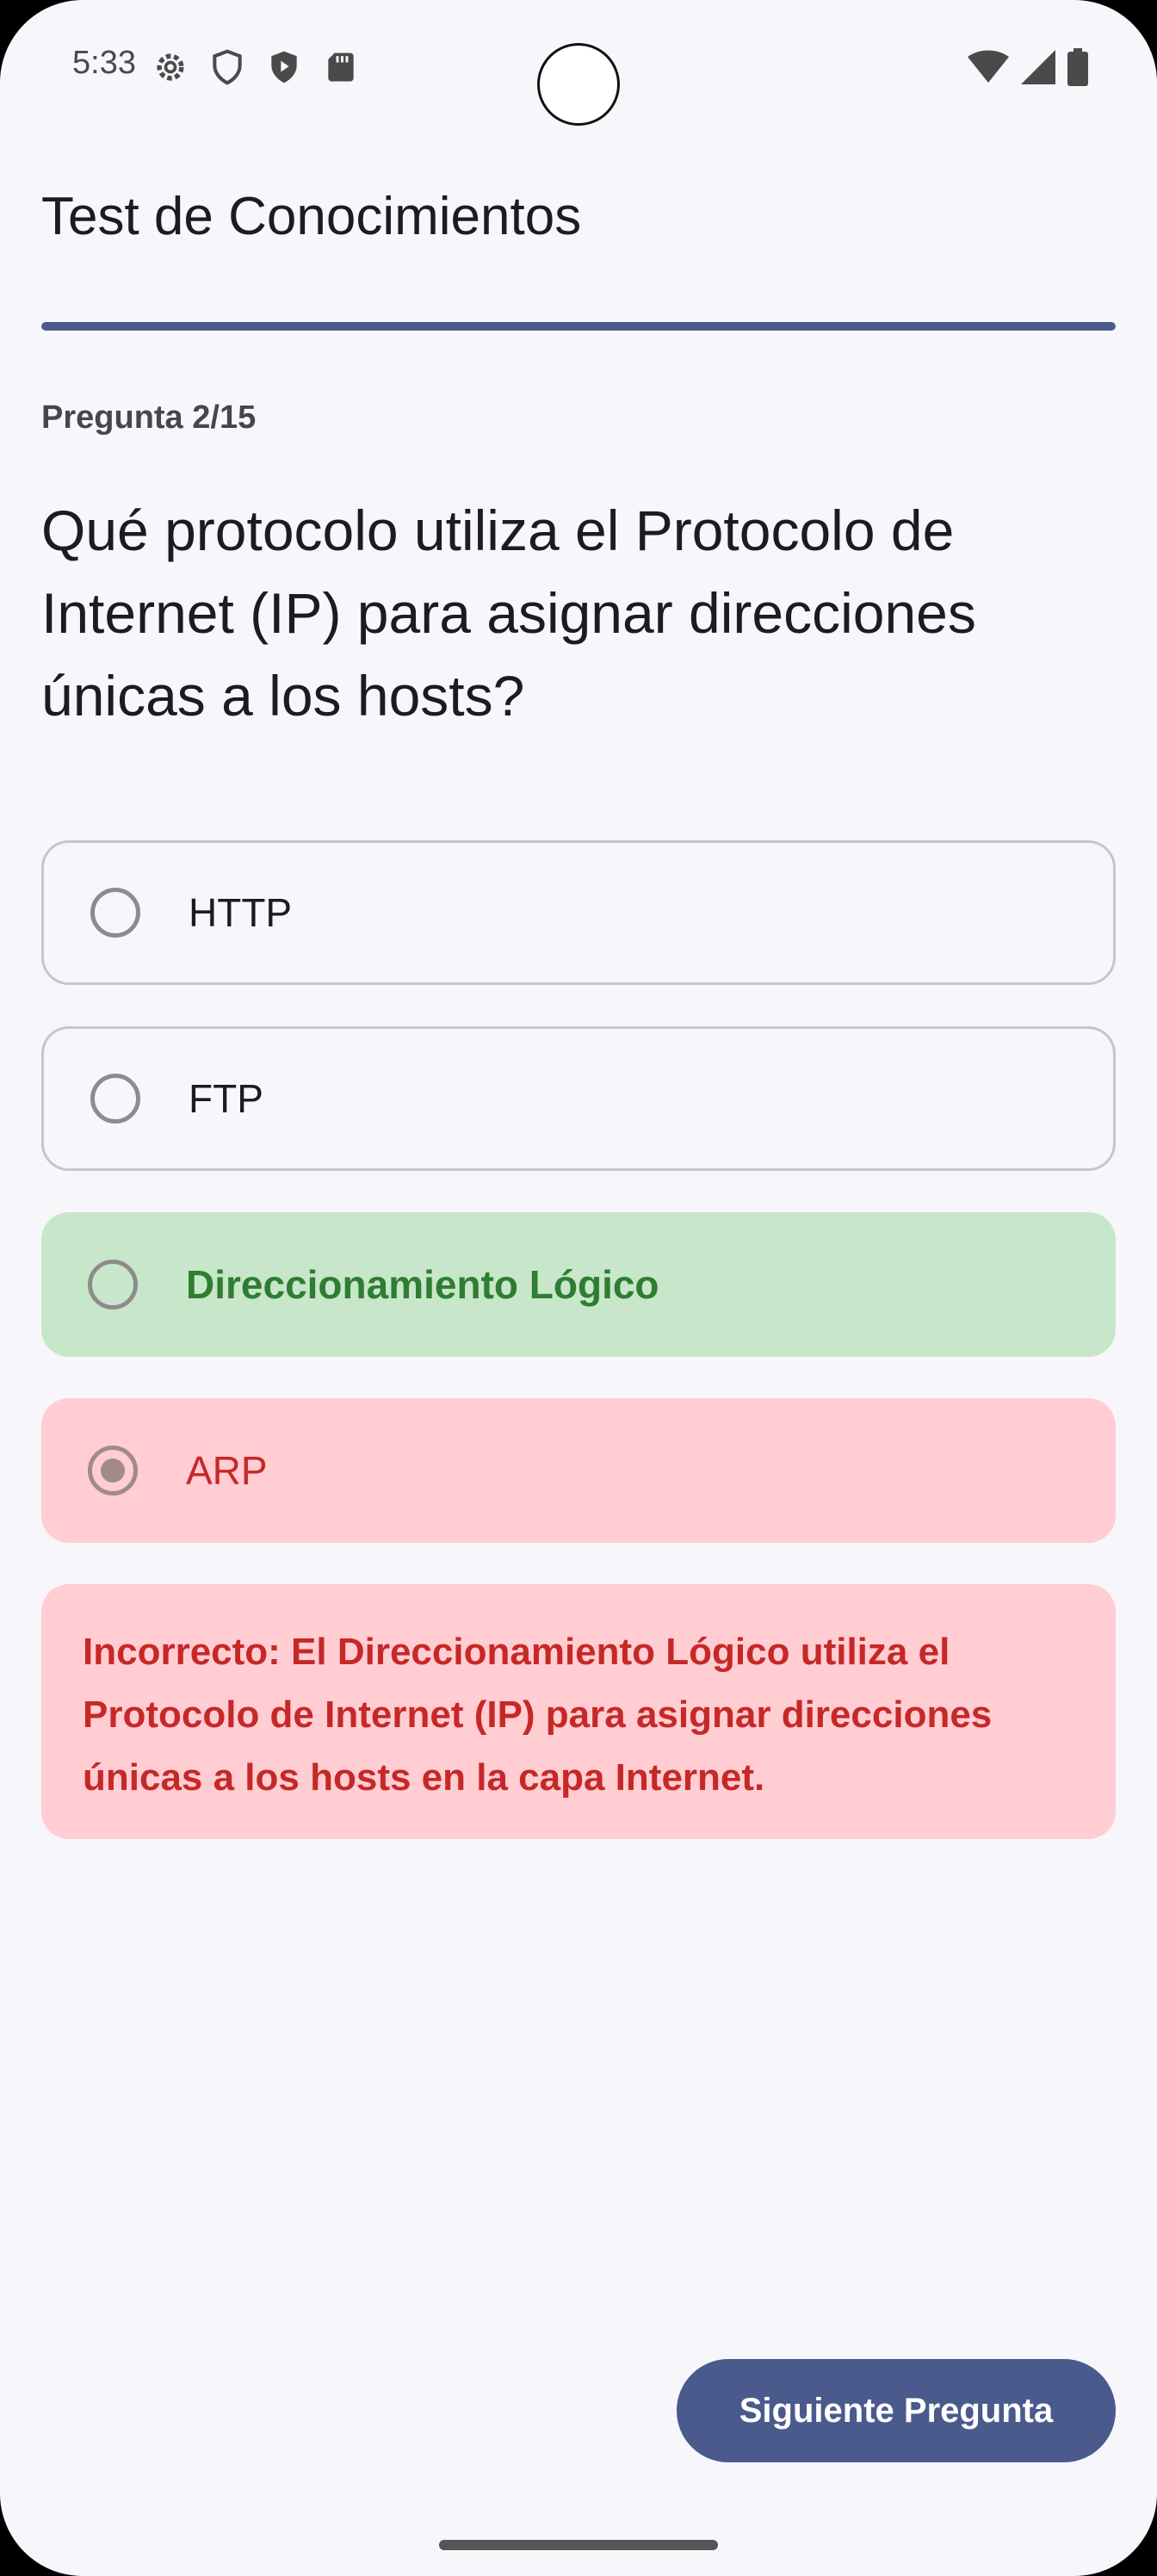  Describe the element at coordinates (579, 1098) in the screenshot. I see `option-ftp: FTP` at that location.